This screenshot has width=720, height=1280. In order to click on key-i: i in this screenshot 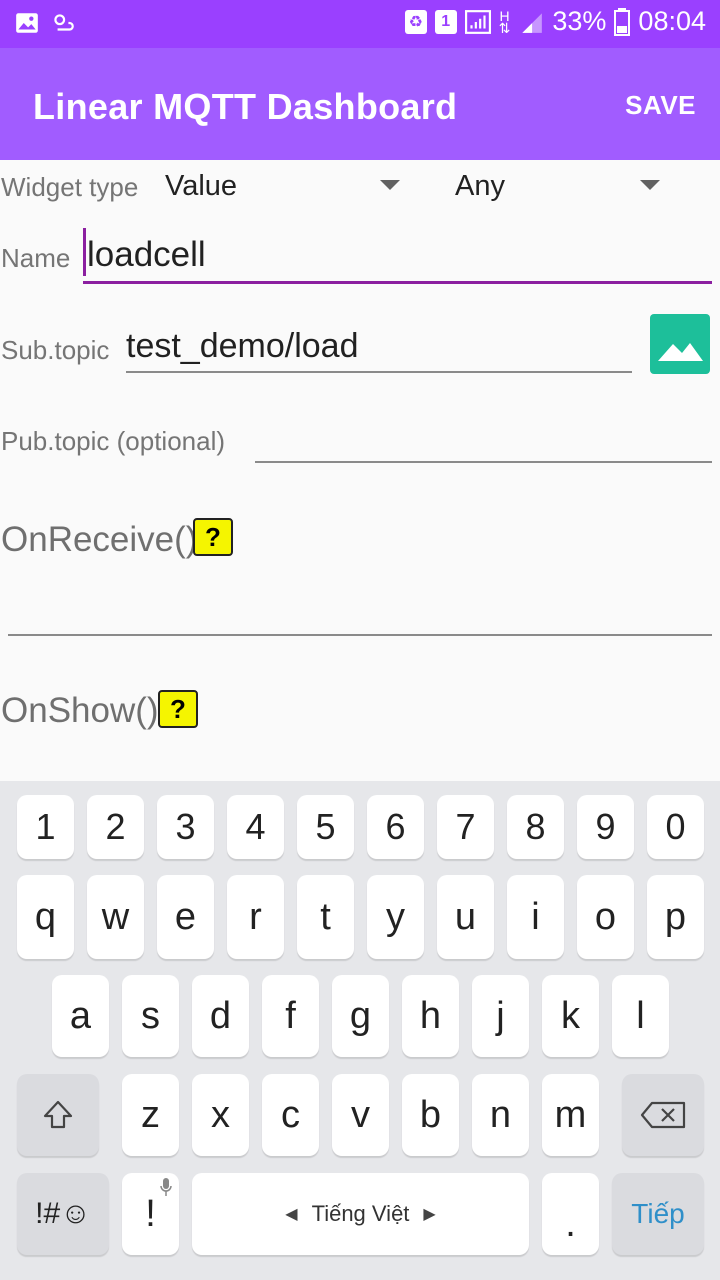, I will do `click(535, 917)`.